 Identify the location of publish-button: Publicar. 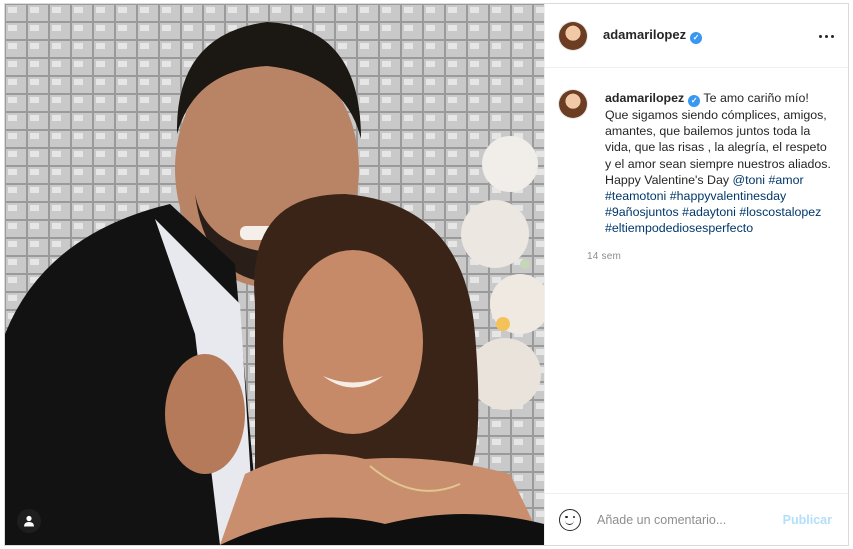
(807, 520).